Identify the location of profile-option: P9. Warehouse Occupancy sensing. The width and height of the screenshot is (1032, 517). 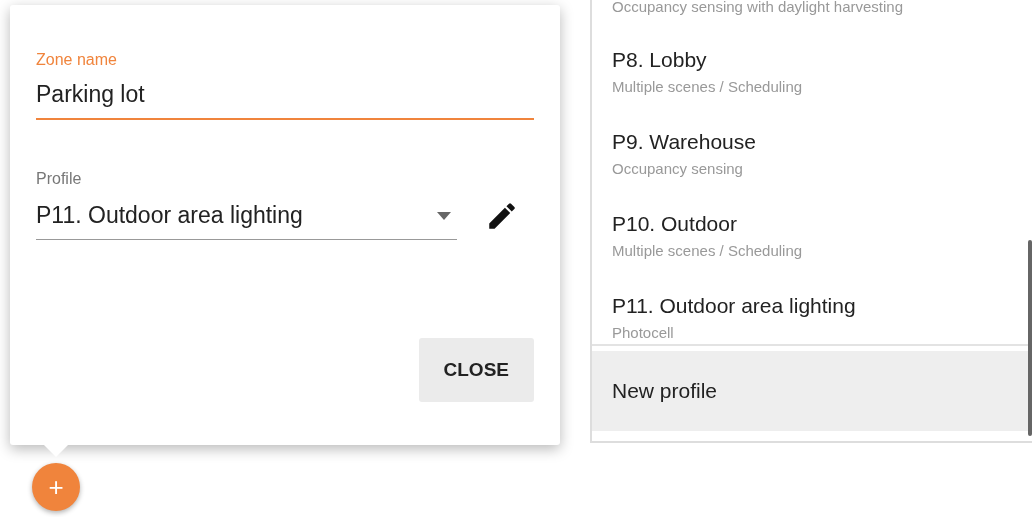
(812, 159).